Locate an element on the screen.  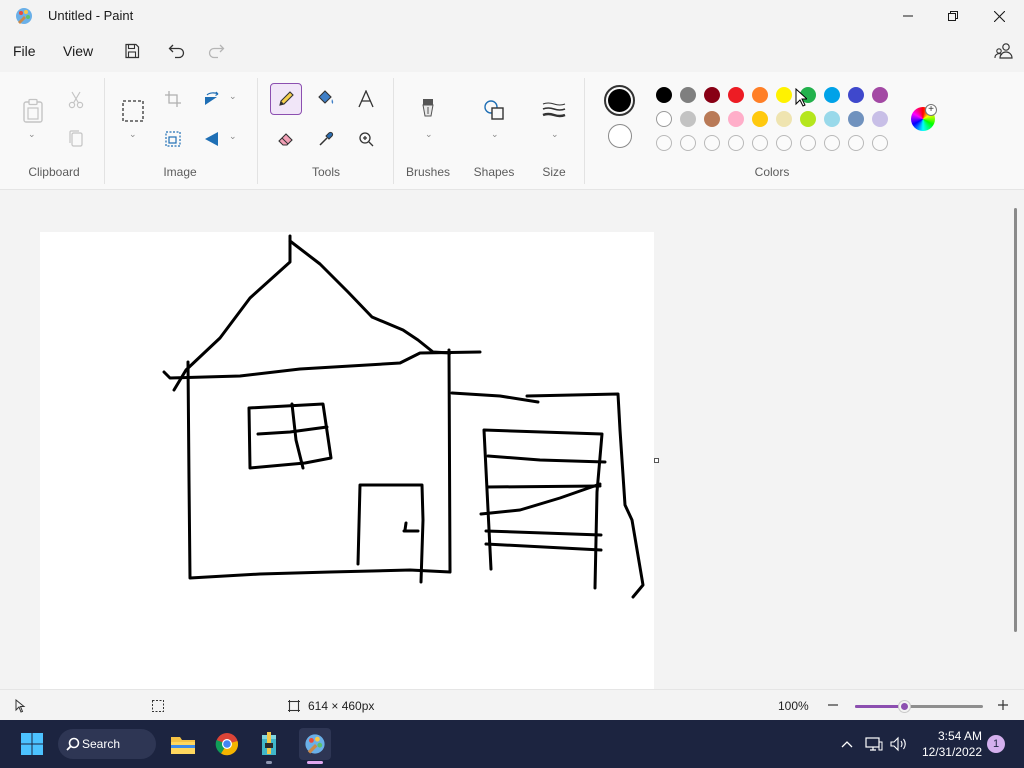
save-button is located at coordinates (132, 51).